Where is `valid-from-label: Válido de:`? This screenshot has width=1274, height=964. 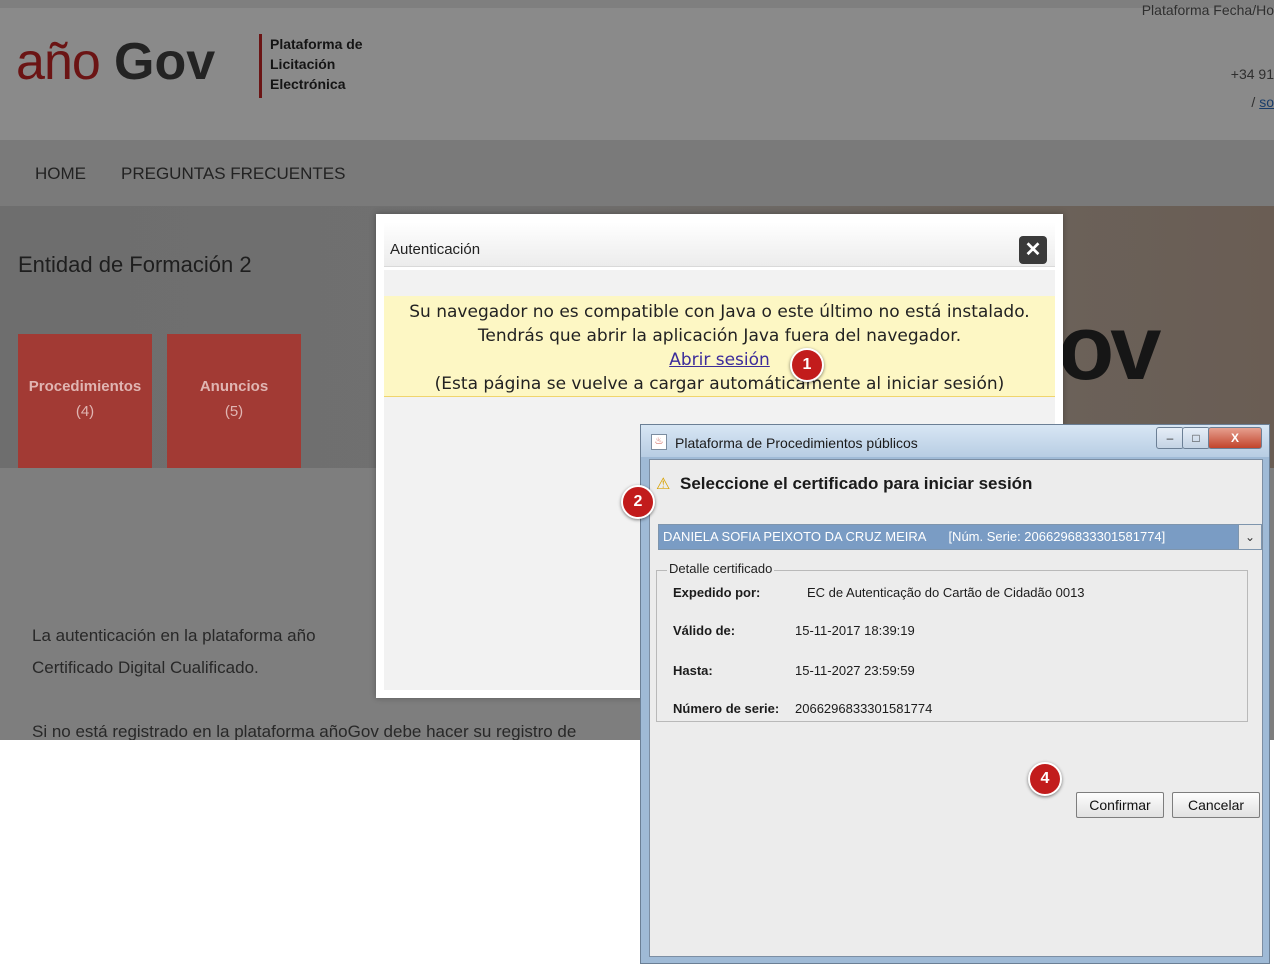 valid-from-label: Válido de: is located at coordinates (704, 630).